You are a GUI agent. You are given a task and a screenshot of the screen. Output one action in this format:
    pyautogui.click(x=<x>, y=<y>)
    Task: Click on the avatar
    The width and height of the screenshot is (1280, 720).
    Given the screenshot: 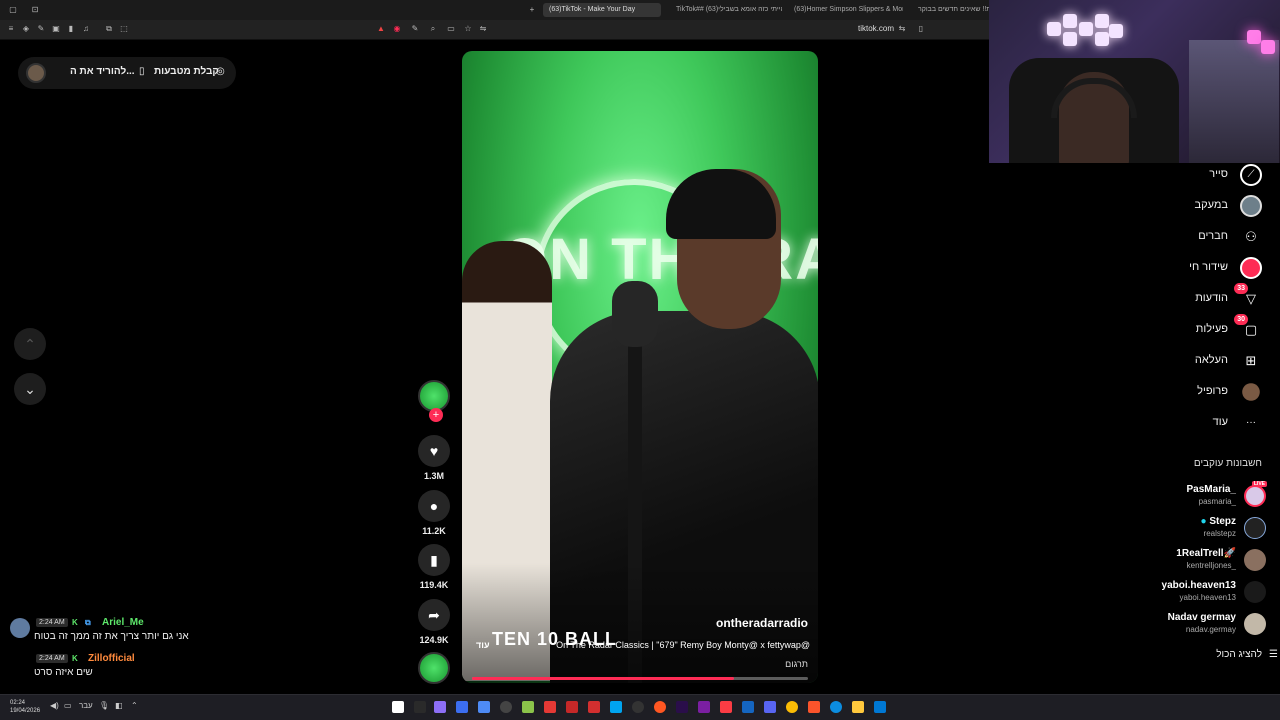 What is the action you would take?
    pyautogui.click(x=36, y=73)
    